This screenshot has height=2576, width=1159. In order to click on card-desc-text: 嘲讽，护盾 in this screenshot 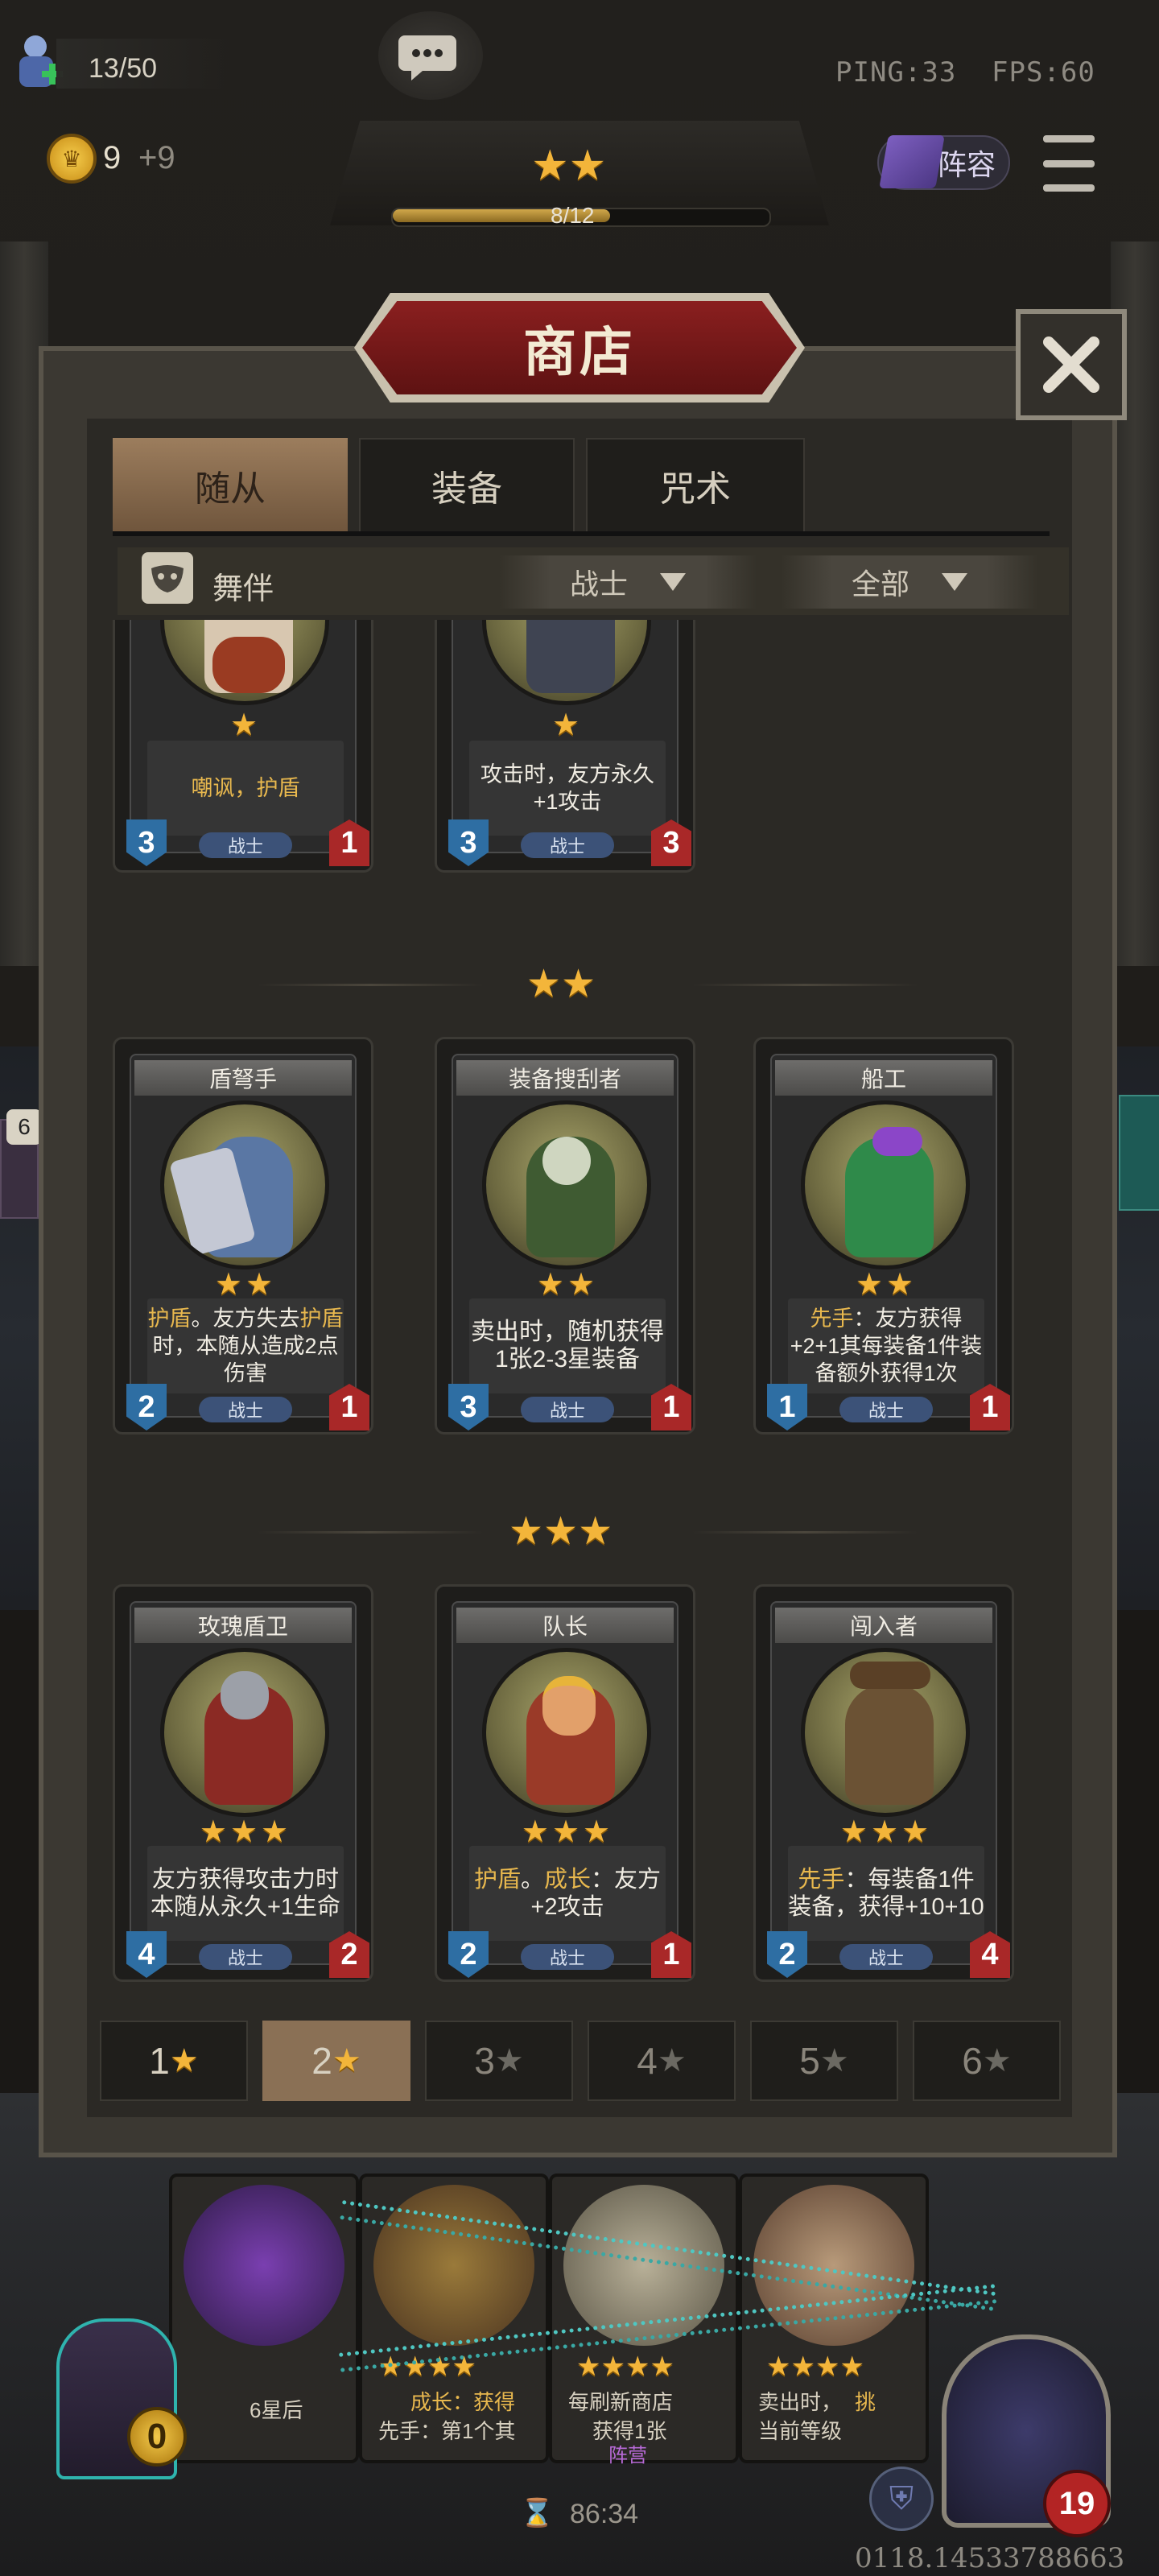, I will do `click(245, 788)`.